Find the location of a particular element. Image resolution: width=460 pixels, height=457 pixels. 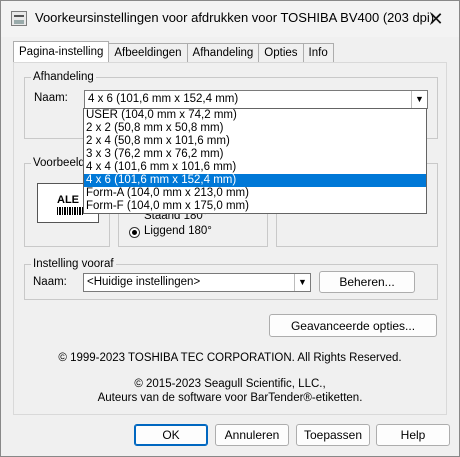

close-icon: ✕ is located at coordinates (436, 19).